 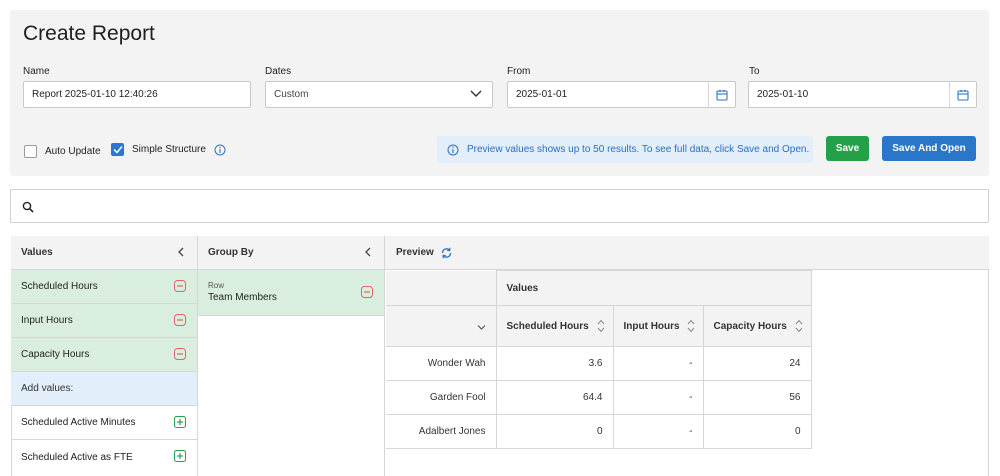 I want to click on column-header-label: Input Hours, so click(x=651, y=326).